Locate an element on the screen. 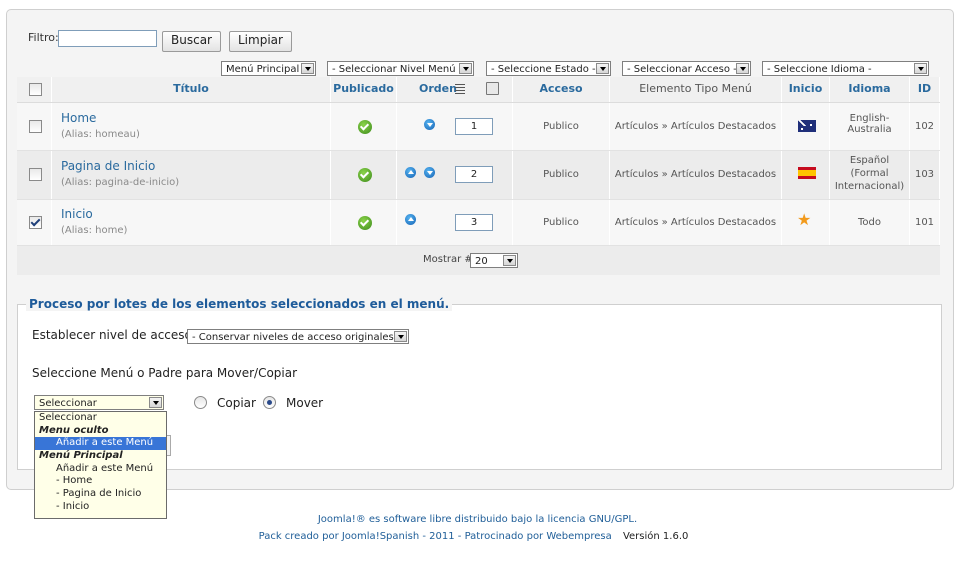 Image resolution: width=967 pixels, height=565 pixels. order-input: 1 is located at coordinates (474, 126).